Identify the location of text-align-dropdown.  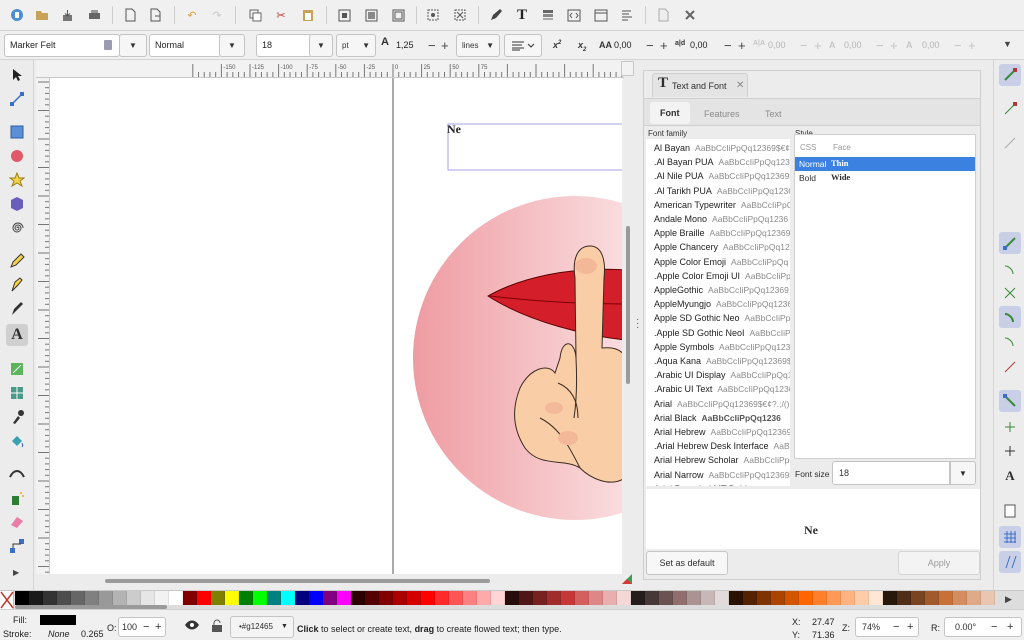
(523, 45).